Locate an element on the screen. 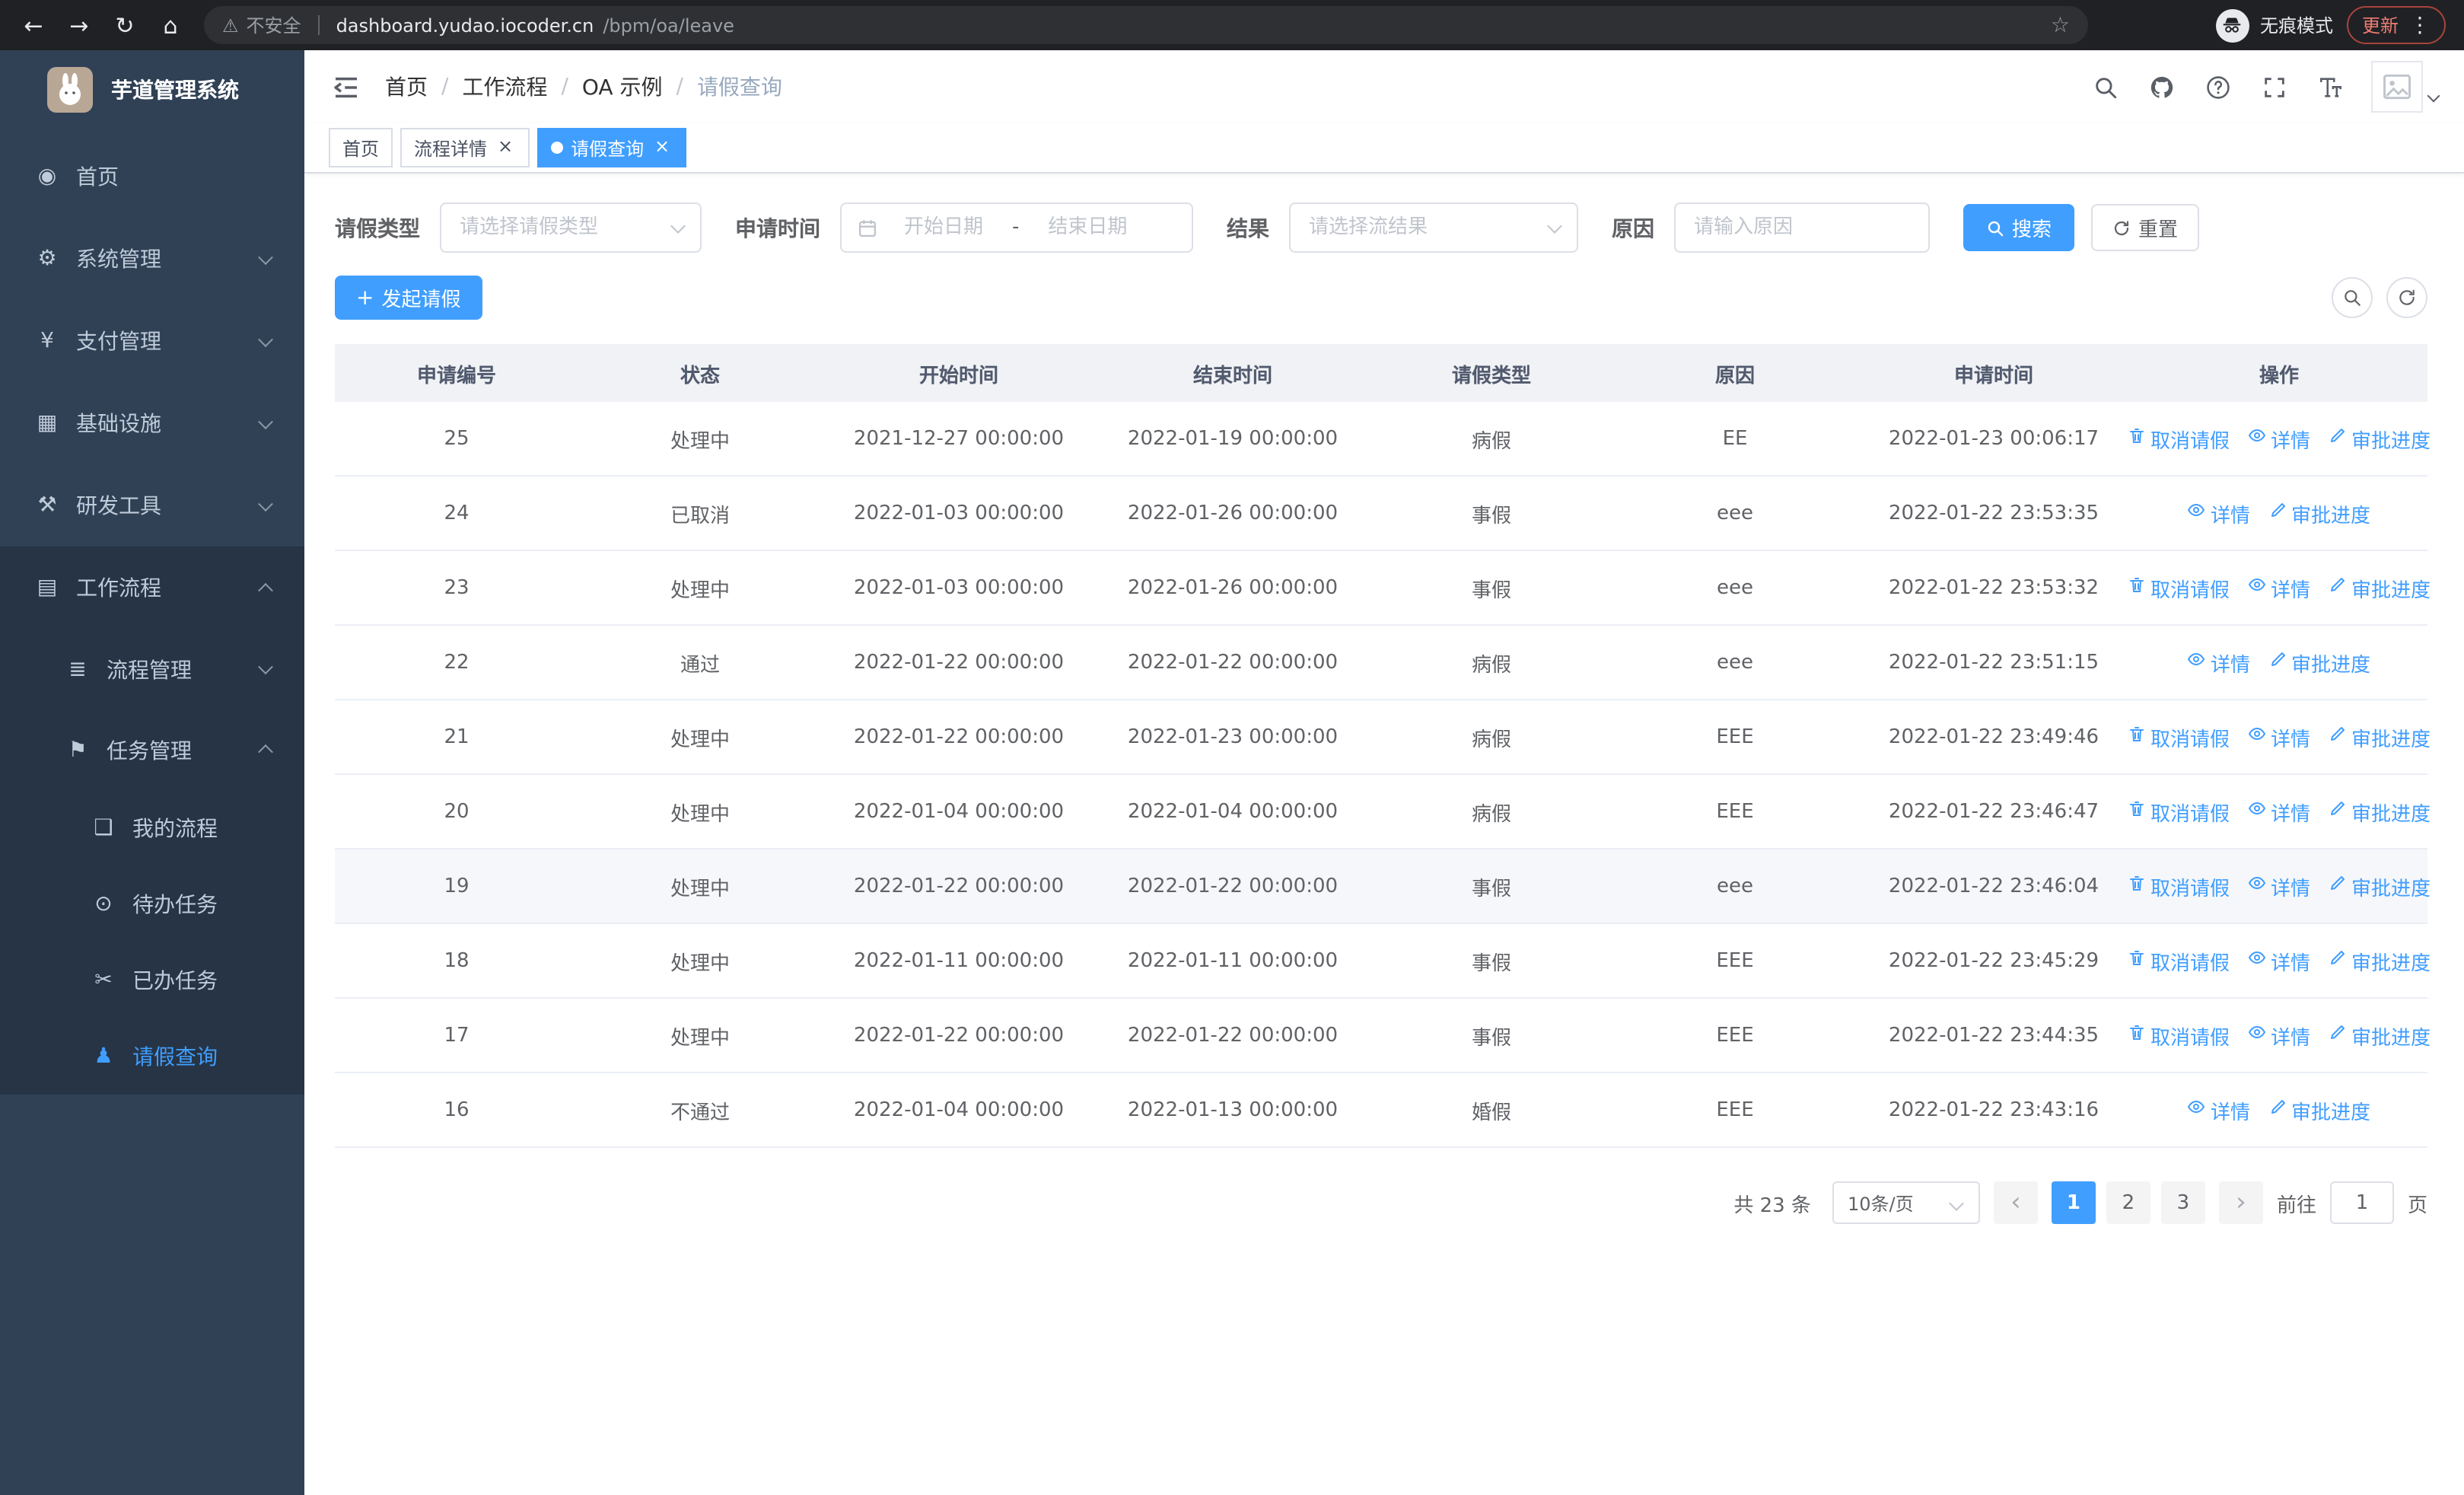 Image resolution: width=2464 pixels, height=1495 pixels. breadcrumb-item: 首页 is located at coordinates (406, 87).